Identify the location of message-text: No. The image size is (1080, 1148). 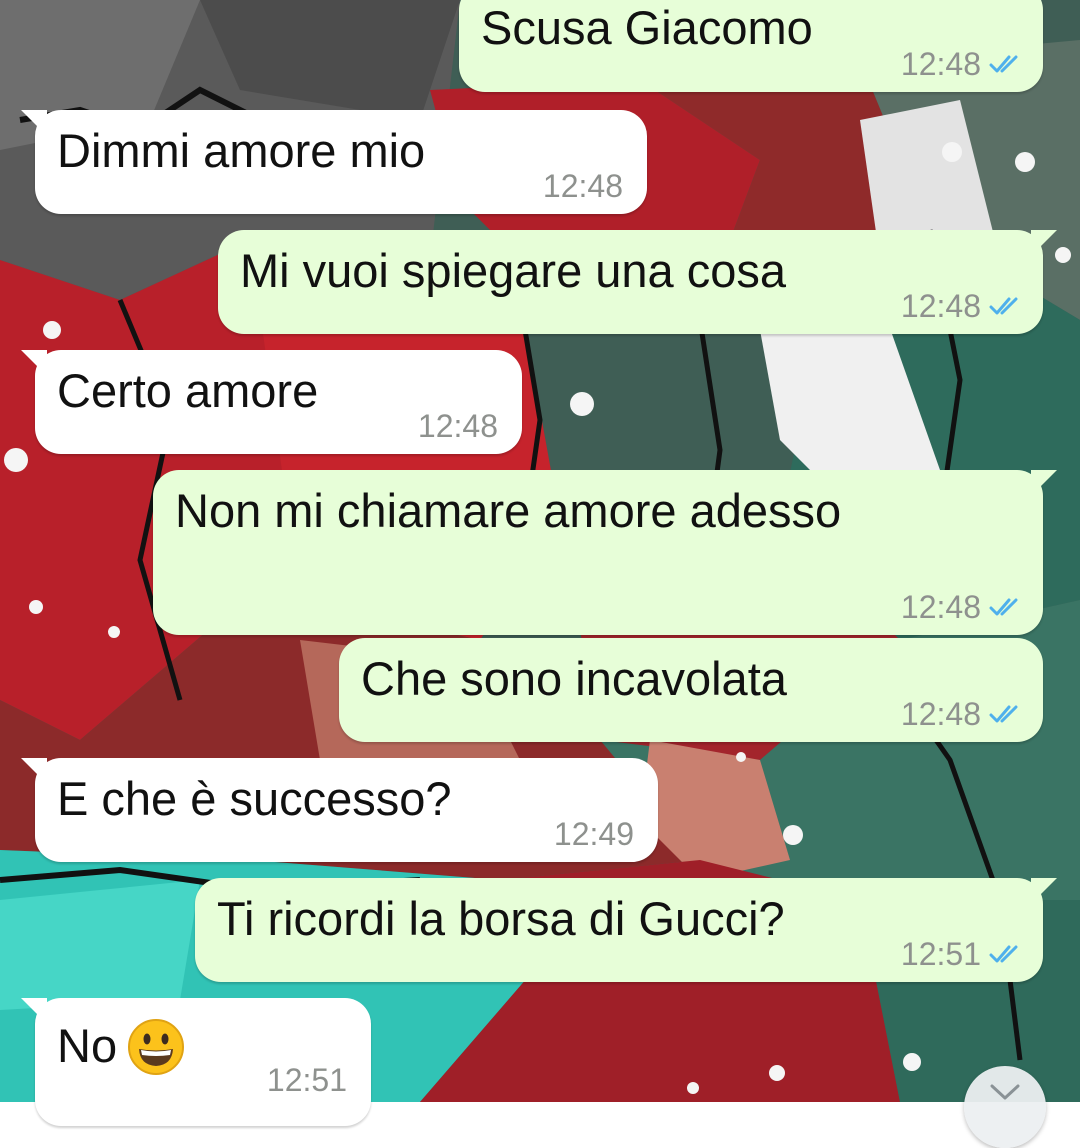
(87, 1045).